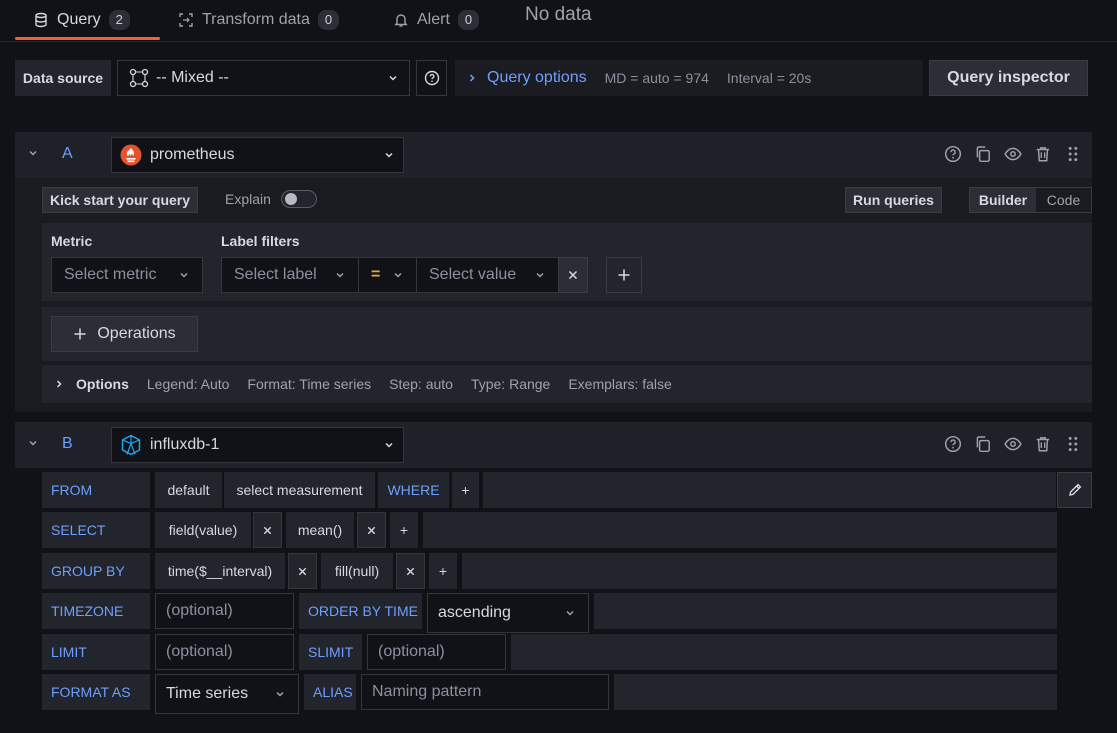 This screenshot has height=733, width=1117. What do you see at coordinates (203, 530) in the screenshot?
I see `select-field-segment: field(value)` at bounding box center [203, 530].